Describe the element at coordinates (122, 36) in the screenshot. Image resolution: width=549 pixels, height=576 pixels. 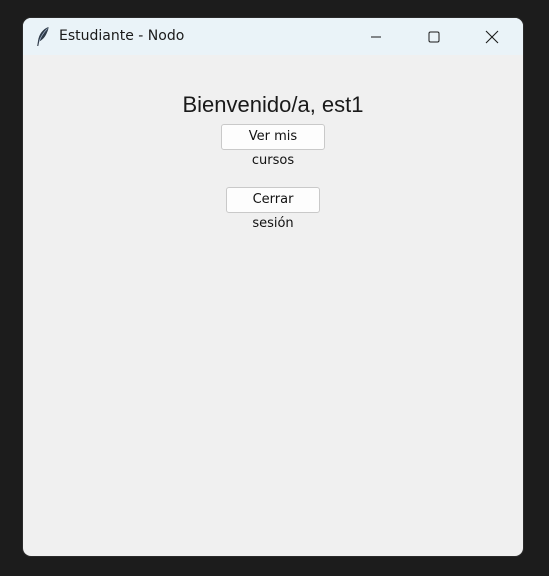
I see `window-title: Estudiante - Nodo` at that location.